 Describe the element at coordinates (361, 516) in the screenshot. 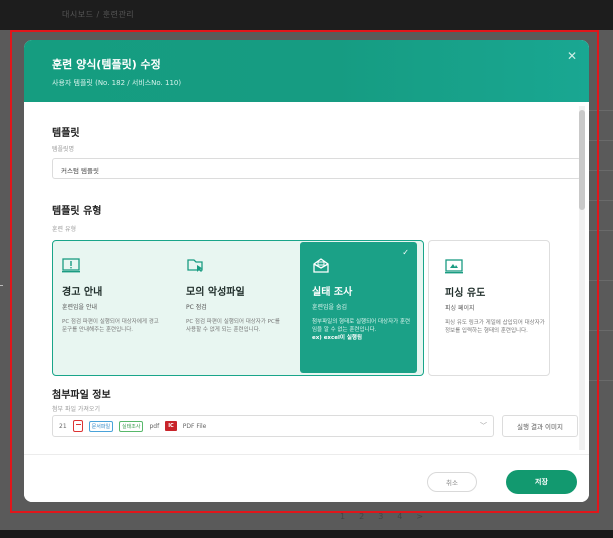

I see `page-link: 2` at that location.